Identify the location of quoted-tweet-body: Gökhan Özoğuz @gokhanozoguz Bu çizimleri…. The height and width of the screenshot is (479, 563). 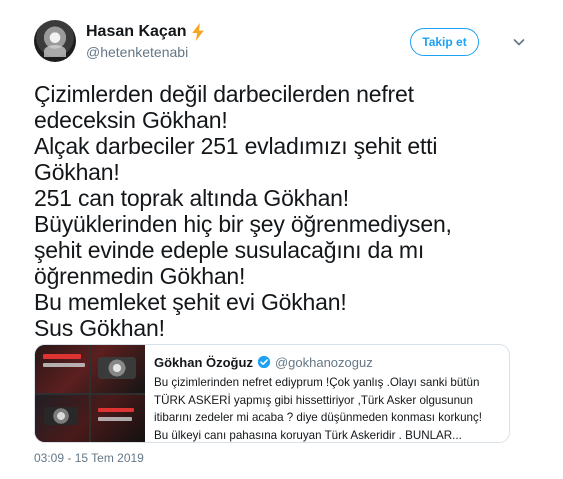
(327, 397).